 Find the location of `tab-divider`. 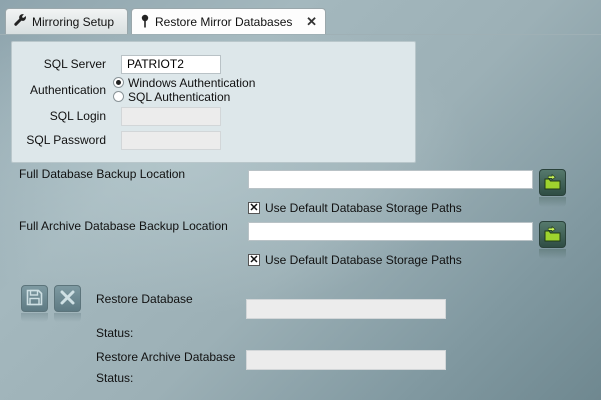

tab-divider is located at coordinates (300, 34).